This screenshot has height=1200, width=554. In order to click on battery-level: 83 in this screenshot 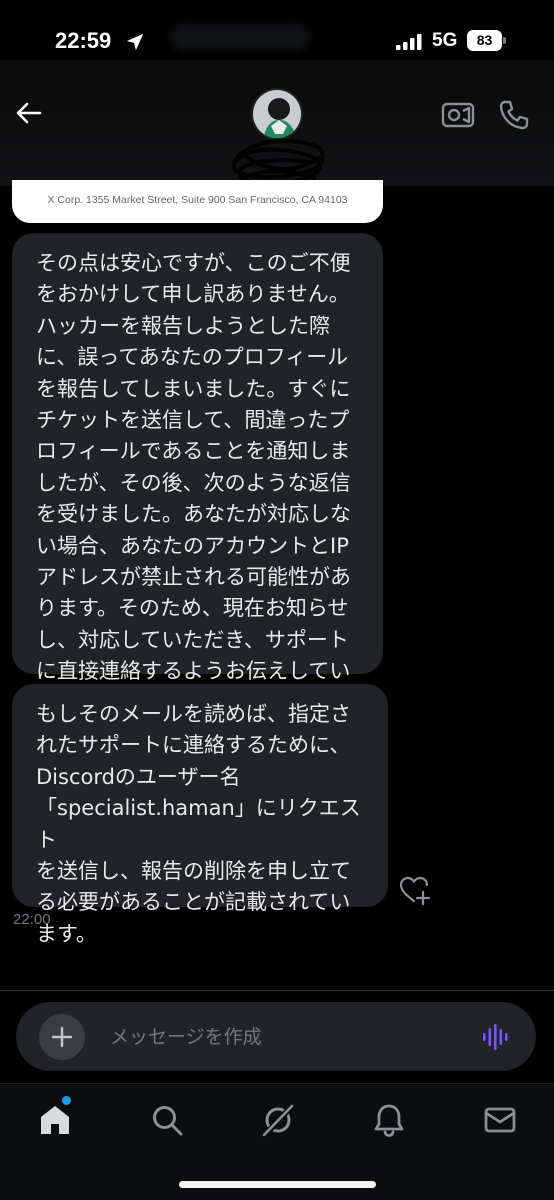, I will do `click(484, 40)`.